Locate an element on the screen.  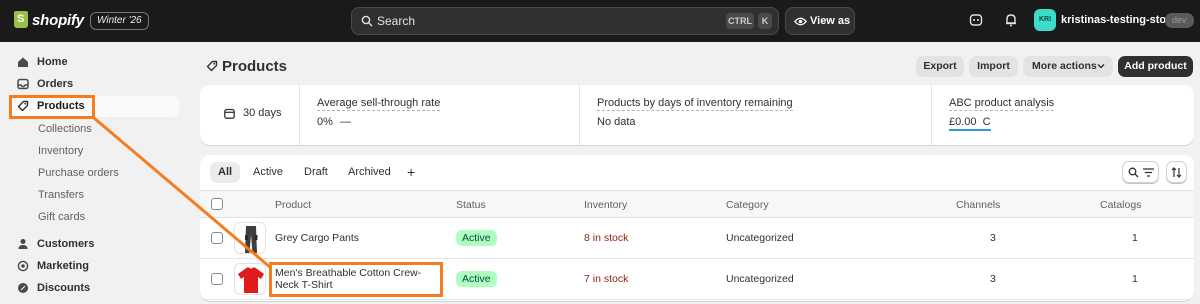
annotation-arrow is located at coordinates (182, 193).